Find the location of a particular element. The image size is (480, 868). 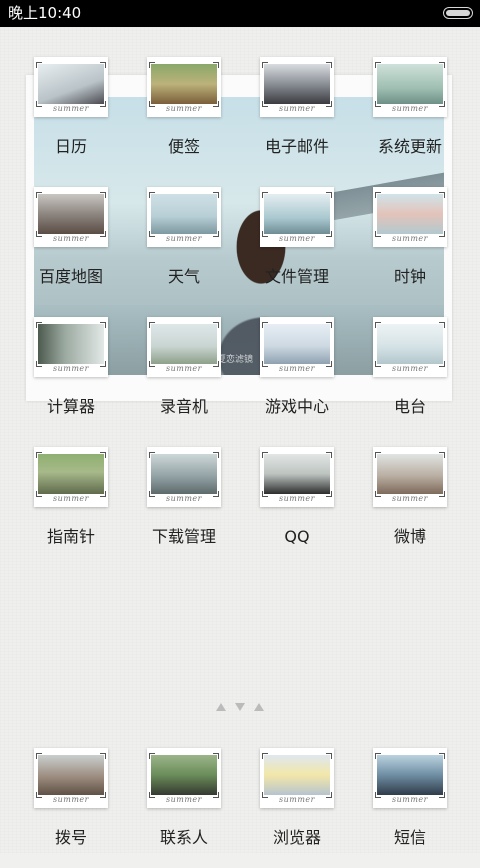

app-map: summer 百度地图 is located at coordinates (71, 247).